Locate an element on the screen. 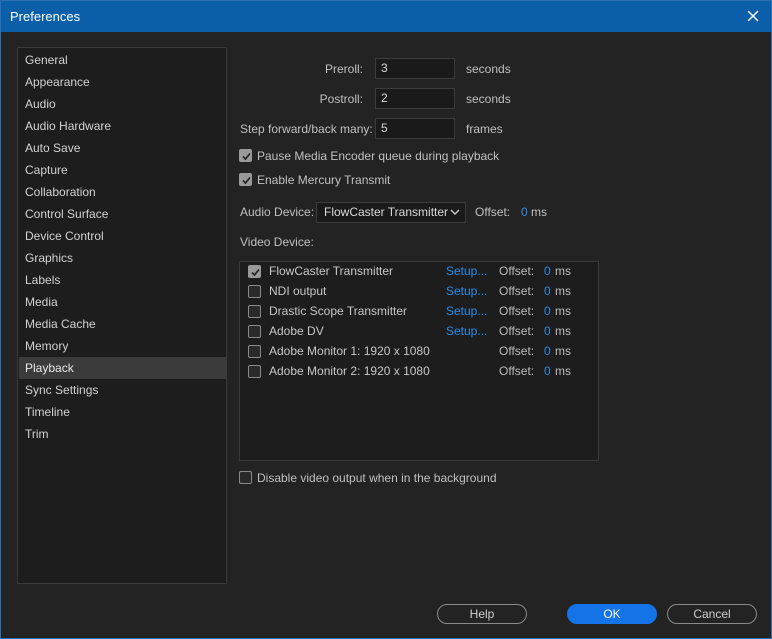 This screenshot has width=772, height=639. audio-offset-label: Offset: is located at coordinates (493, 212).